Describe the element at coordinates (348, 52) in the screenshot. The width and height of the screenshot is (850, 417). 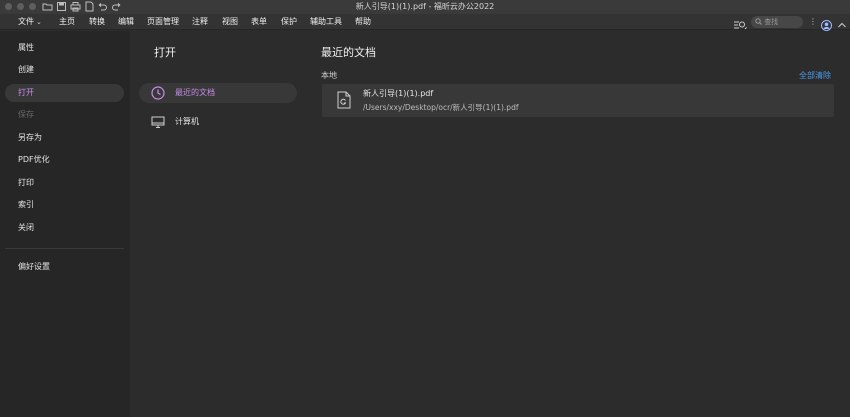
I see `recent-documents-title: 最近的文档` at that location.